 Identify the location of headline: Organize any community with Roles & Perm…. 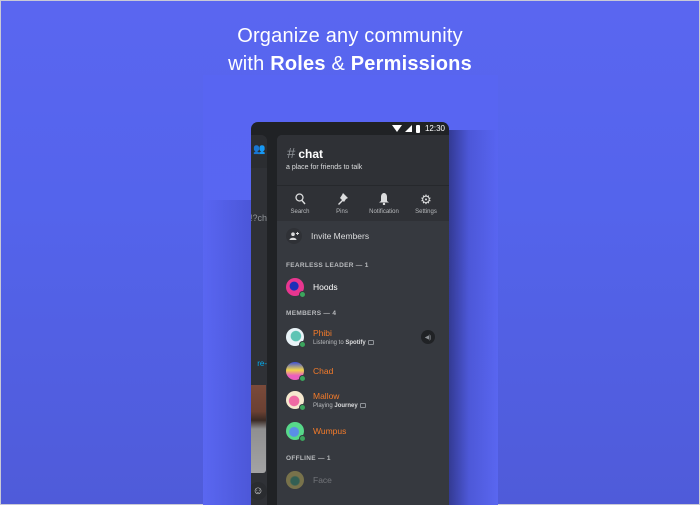
(350, 50).